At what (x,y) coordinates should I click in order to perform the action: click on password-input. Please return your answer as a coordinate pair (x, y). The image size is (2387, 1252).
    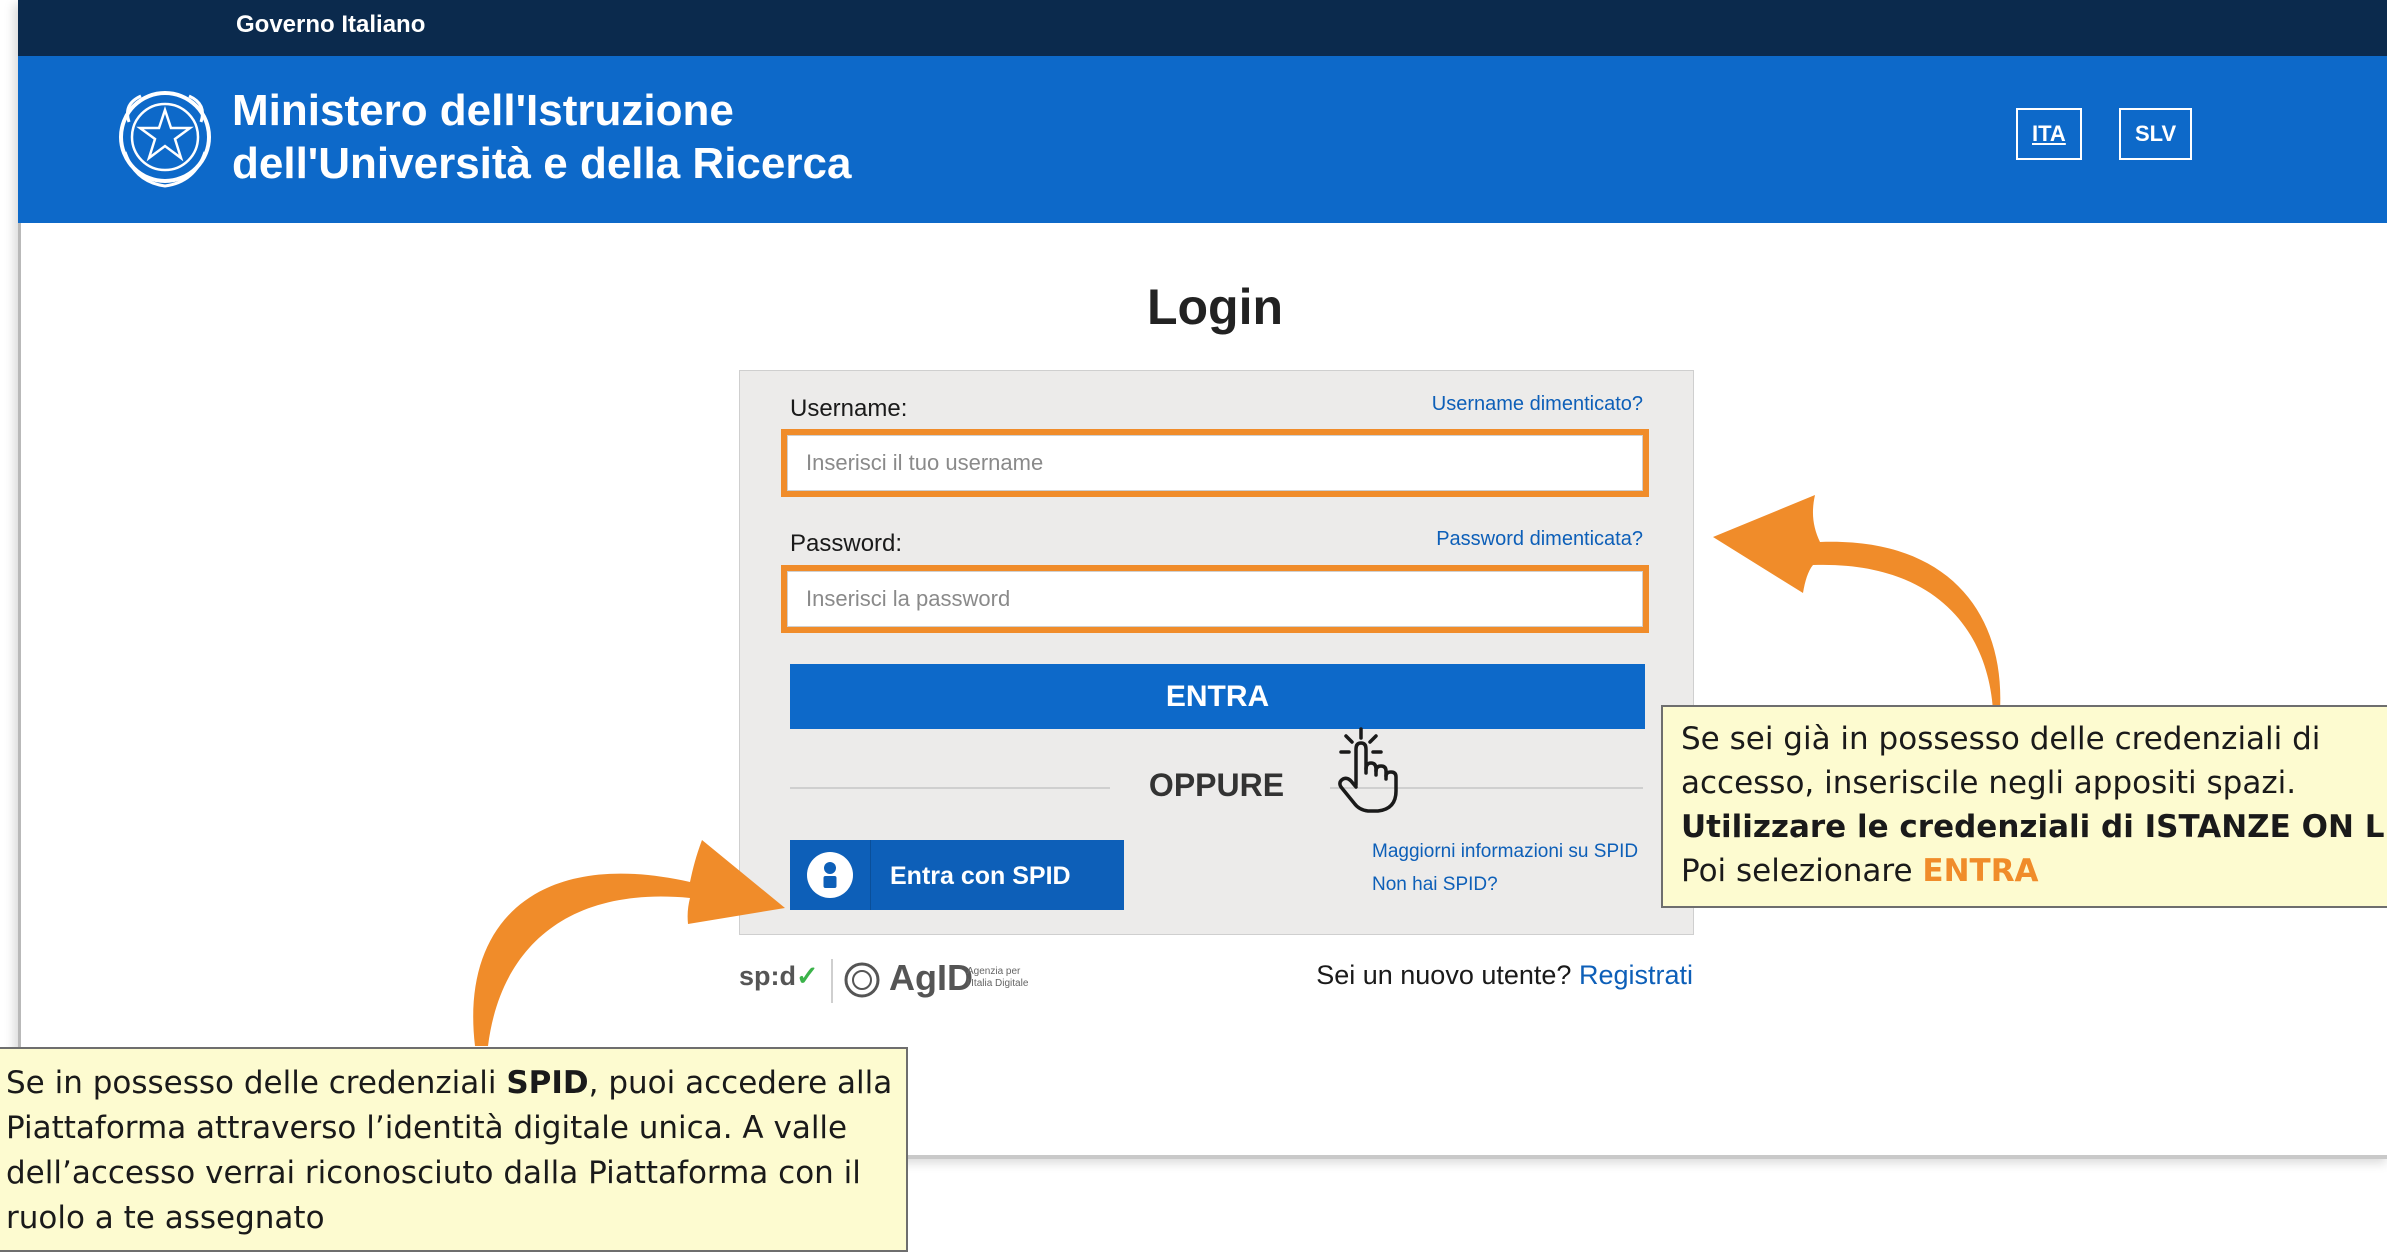
    Looking at the image, I should click on (1215, 599).